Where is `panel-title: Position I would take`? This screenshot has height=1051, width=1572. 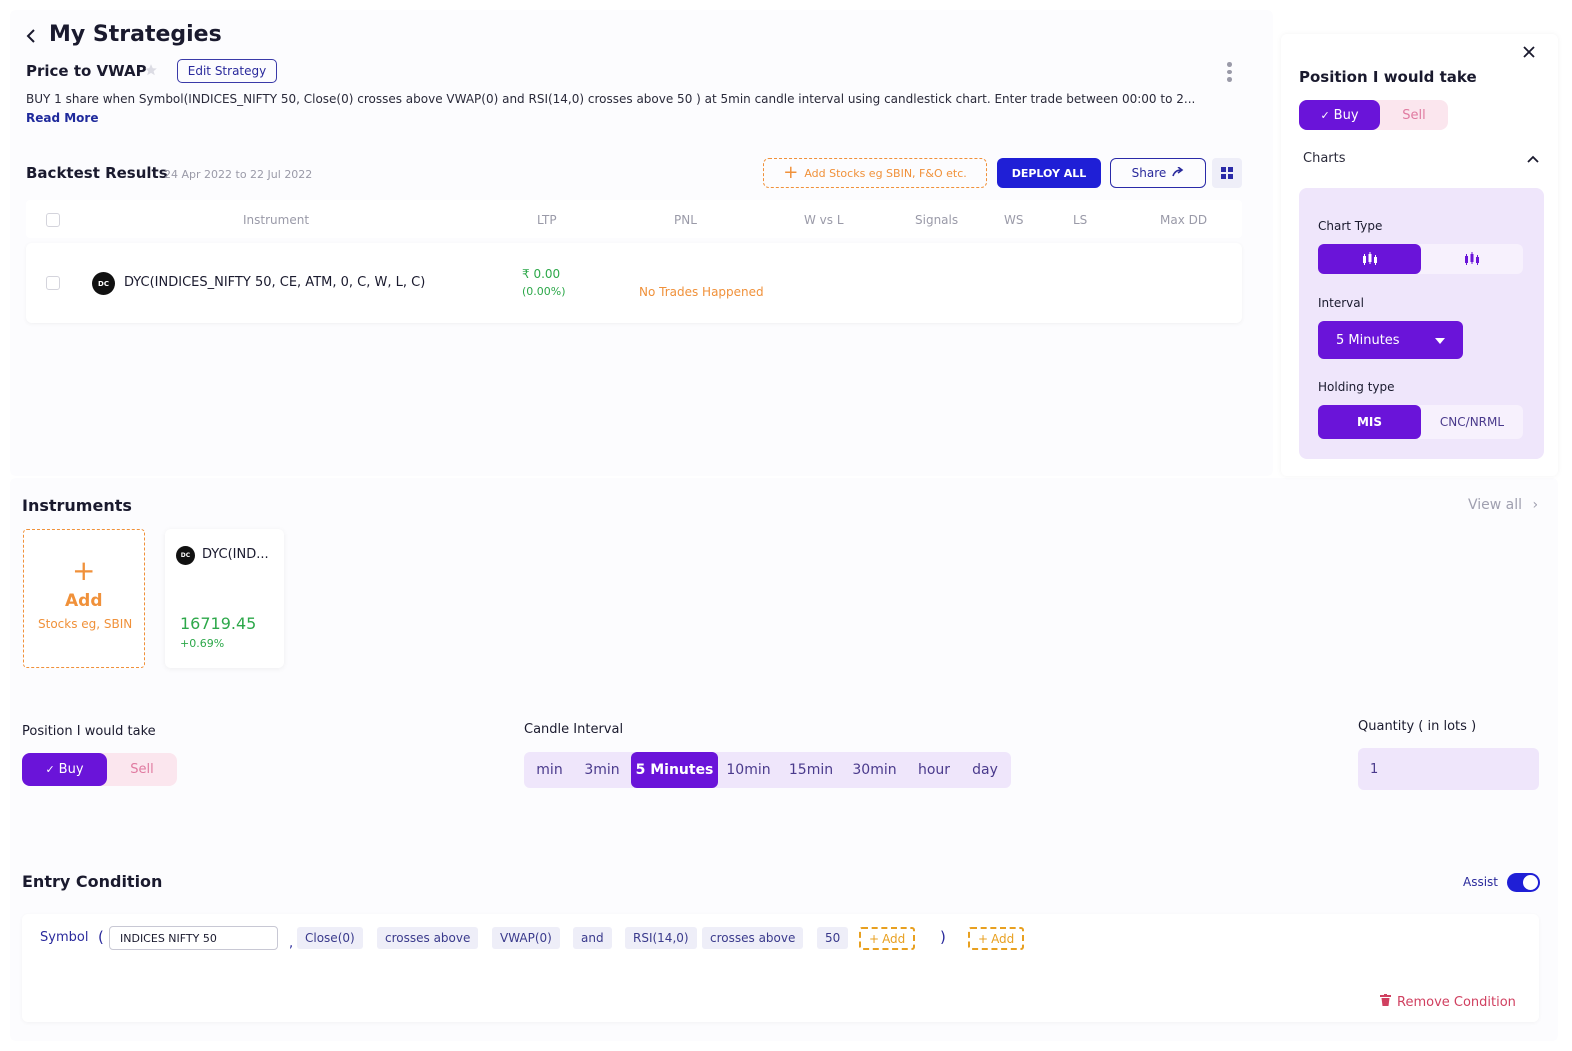 panel-title: Position I would take is located at coordinates (1388, 77).